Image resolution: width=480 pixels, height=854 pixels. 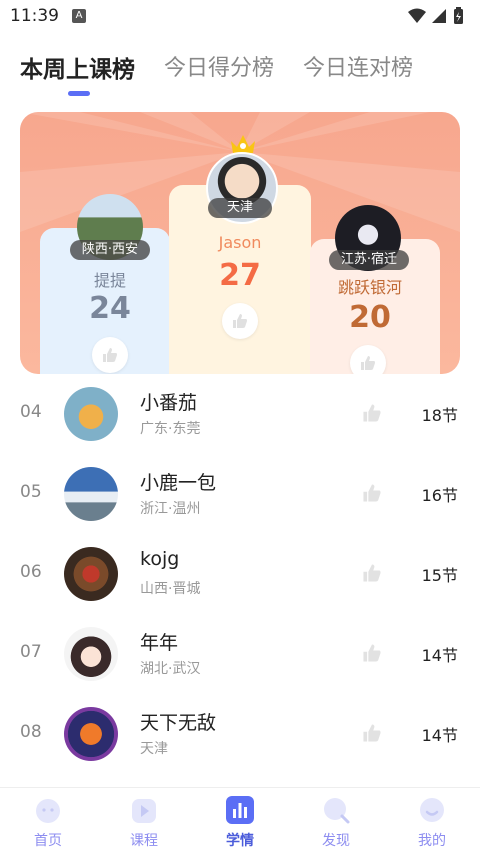 I want to click on tab-daily-streak: 今日连对榜, so click(x=358, y=66).